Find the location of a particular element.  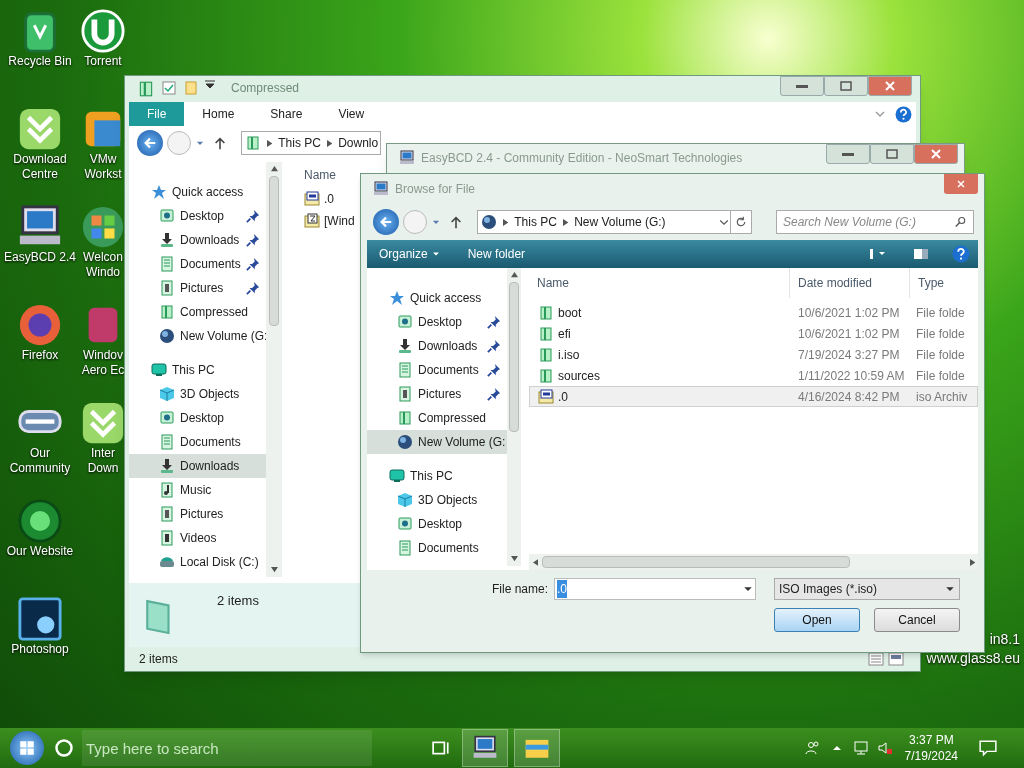

file-type-dropdown: ISO Images (*.iso) is located at coordinates (867, 589).